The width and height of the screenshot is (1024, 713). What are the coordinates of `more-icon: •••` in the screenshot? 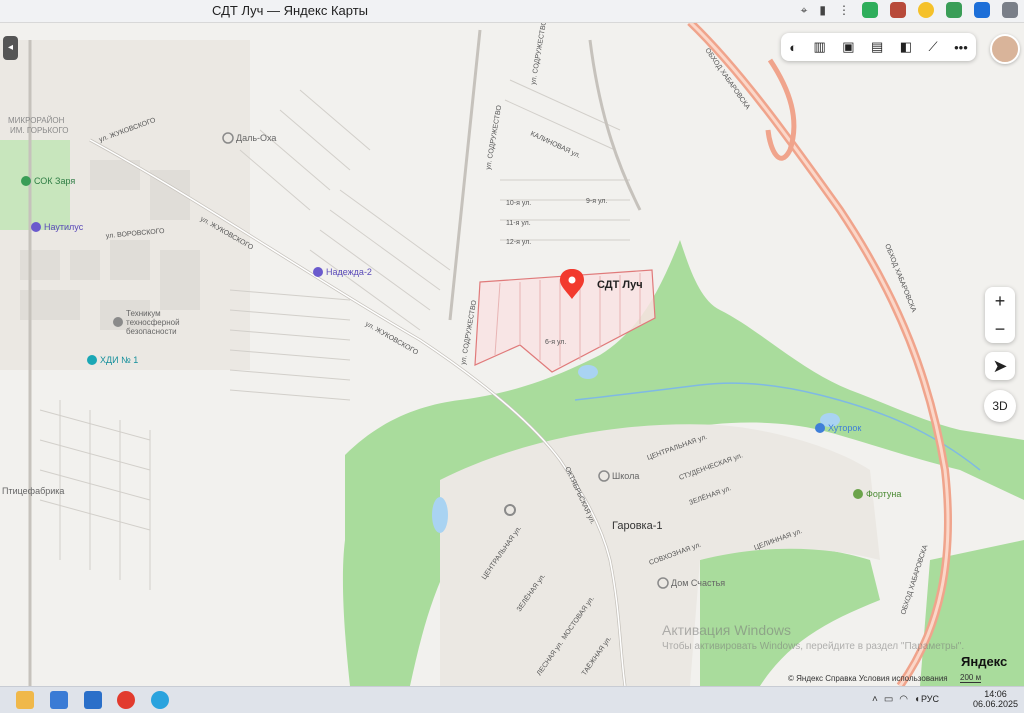 It's located at (961, 47).